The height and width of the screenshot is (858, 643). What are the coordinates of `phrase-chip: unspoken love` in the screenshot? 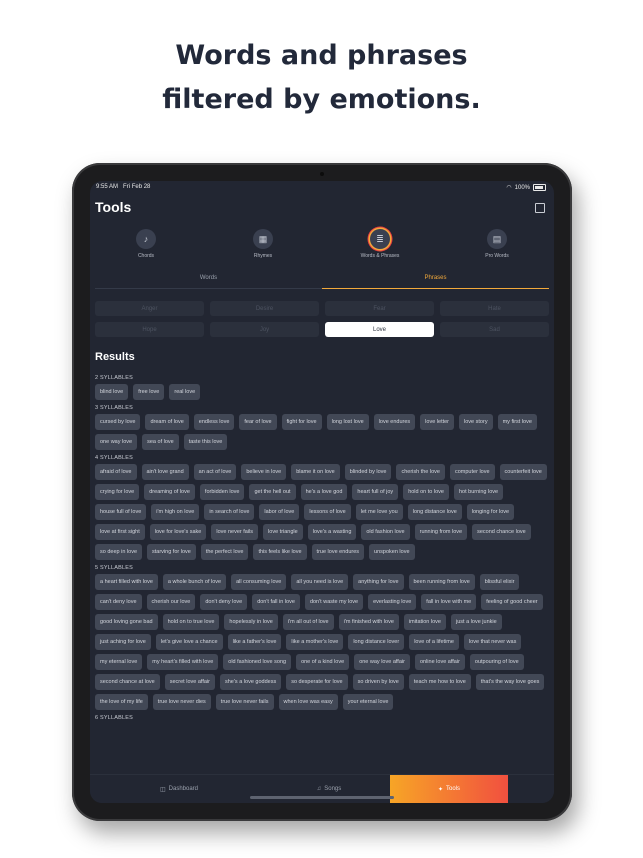 It's located at (392, 552).